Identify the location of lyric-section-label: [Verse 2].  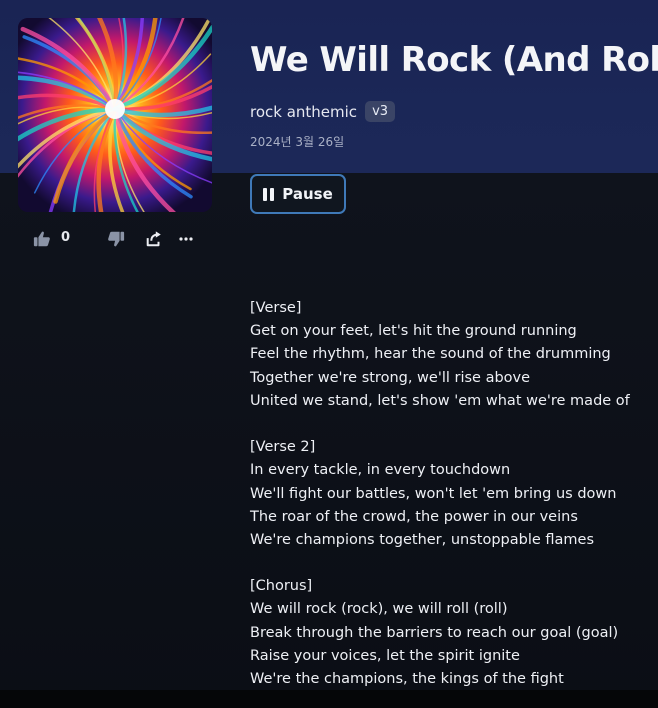
(283, 447).